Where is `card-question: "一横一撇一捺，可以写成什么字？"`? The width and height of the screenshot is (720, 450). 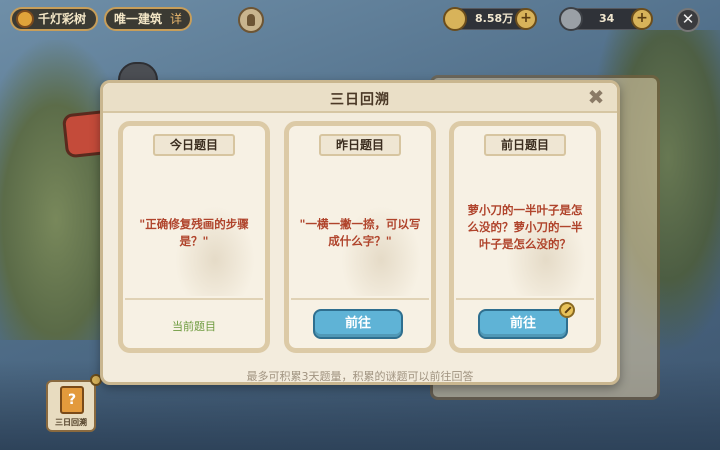
card-question: "一横一撇一捺，可以写成什么字？" is located at coordinates (360, 232).